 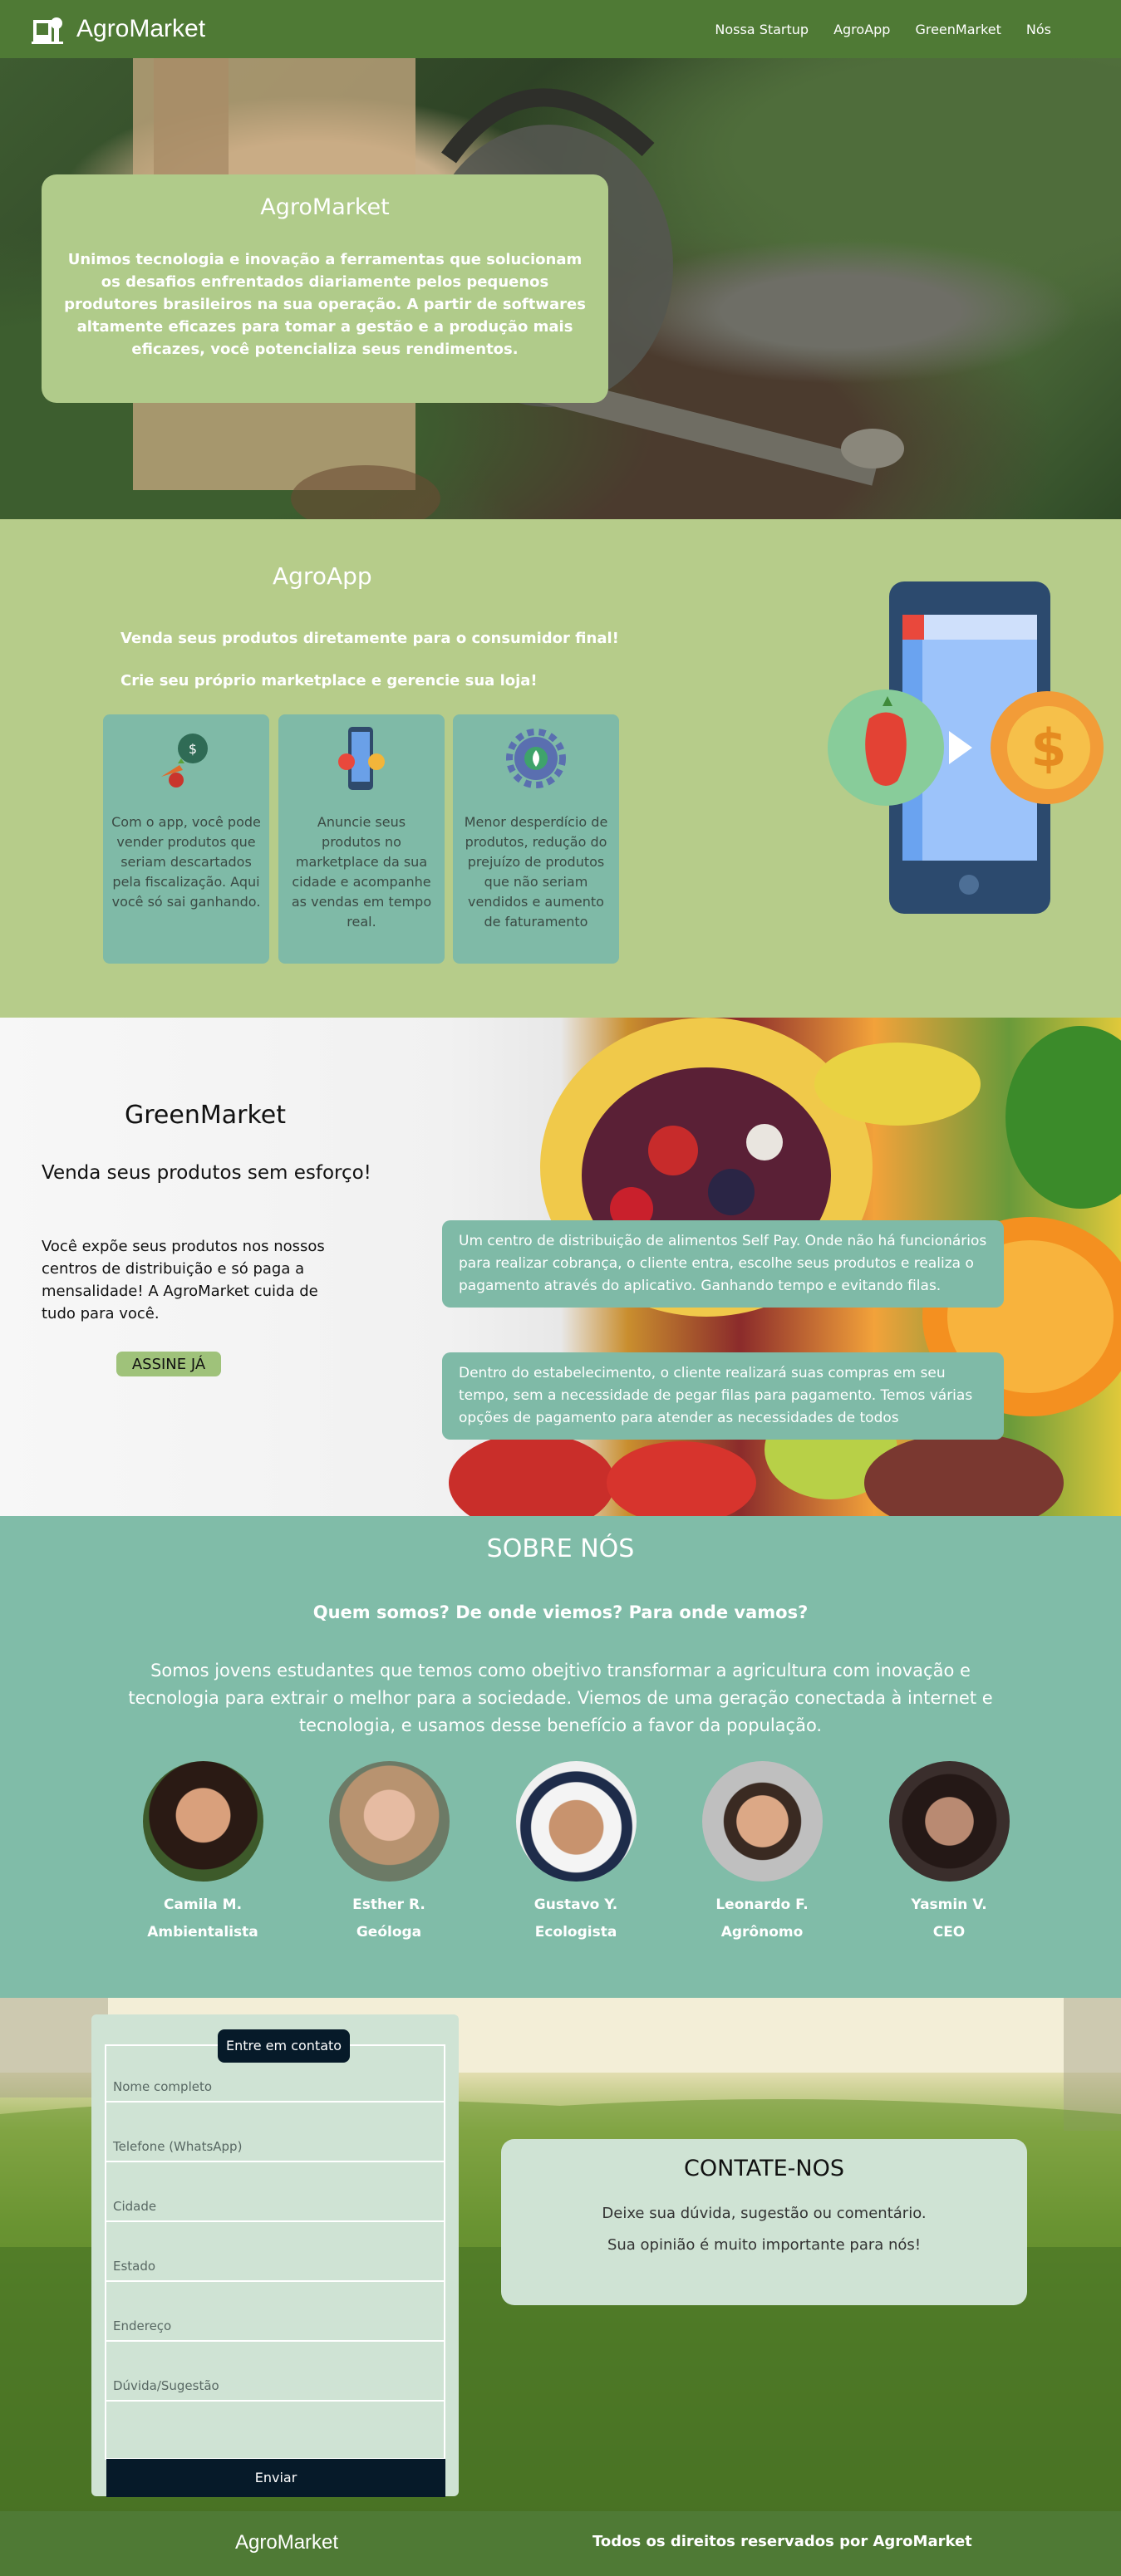 I want to click on member-role: CEO, so click(x=949, y=1932).